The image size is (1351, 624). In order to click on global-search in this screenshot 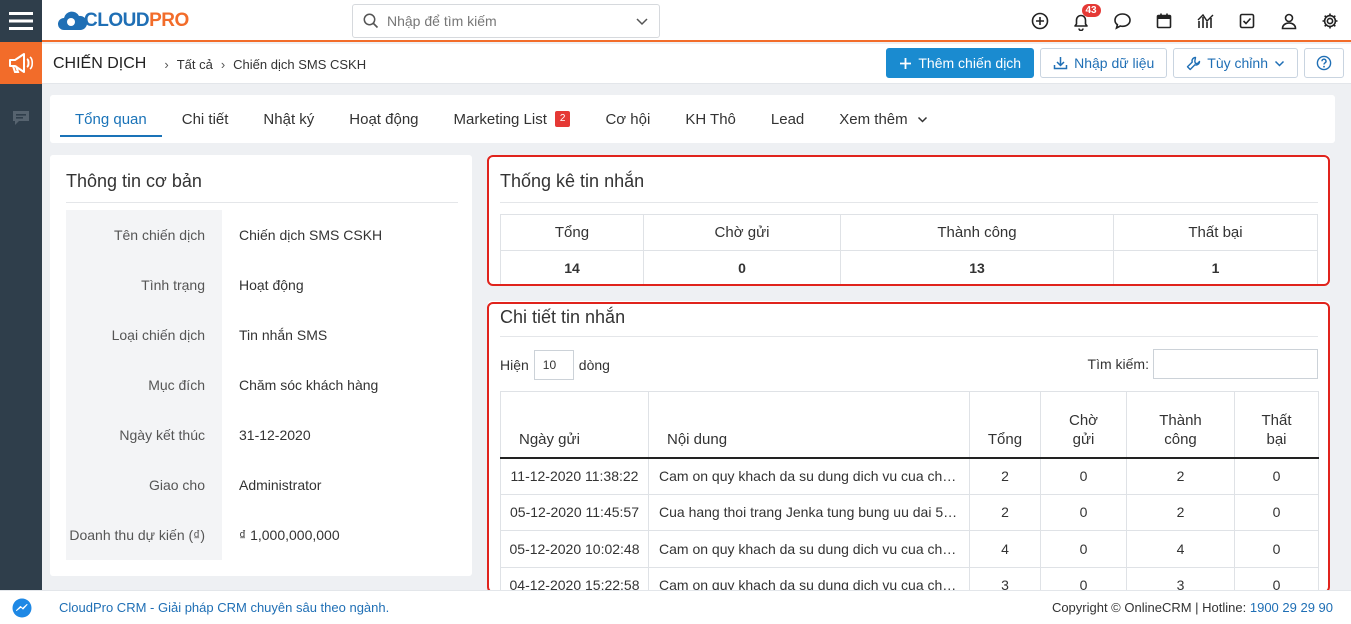, I will do `click(506, 21)`.